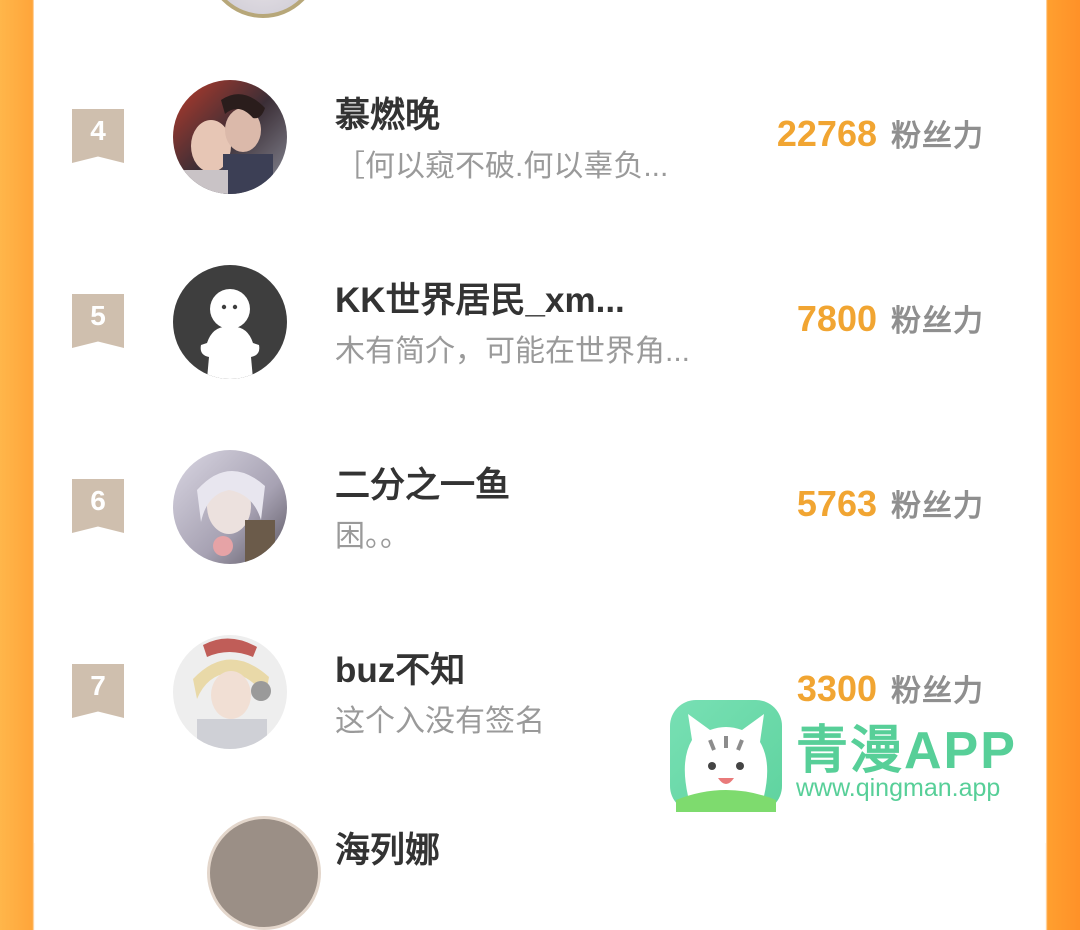  Describe the element at coordinates (898, 788) in the screenshot. I see `watermark-url: www.qingman.app` at that location.